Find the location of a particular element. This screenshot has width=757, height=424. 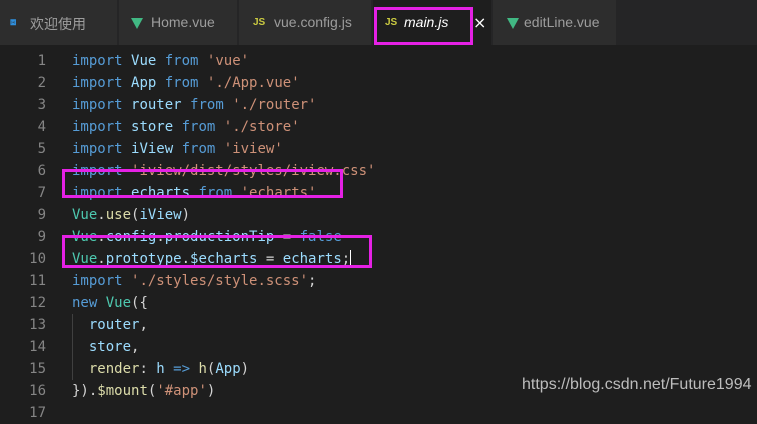

code-line: 14 store, is located at coordinates (378, 347).